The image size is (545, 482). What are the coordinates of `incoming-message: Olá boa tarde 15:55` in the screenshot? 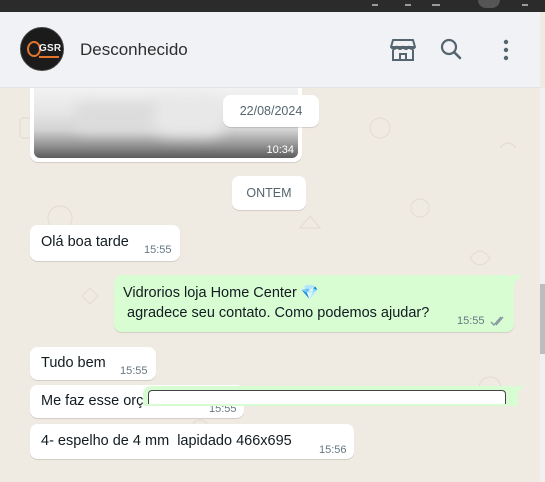 It's located at (105, 243).